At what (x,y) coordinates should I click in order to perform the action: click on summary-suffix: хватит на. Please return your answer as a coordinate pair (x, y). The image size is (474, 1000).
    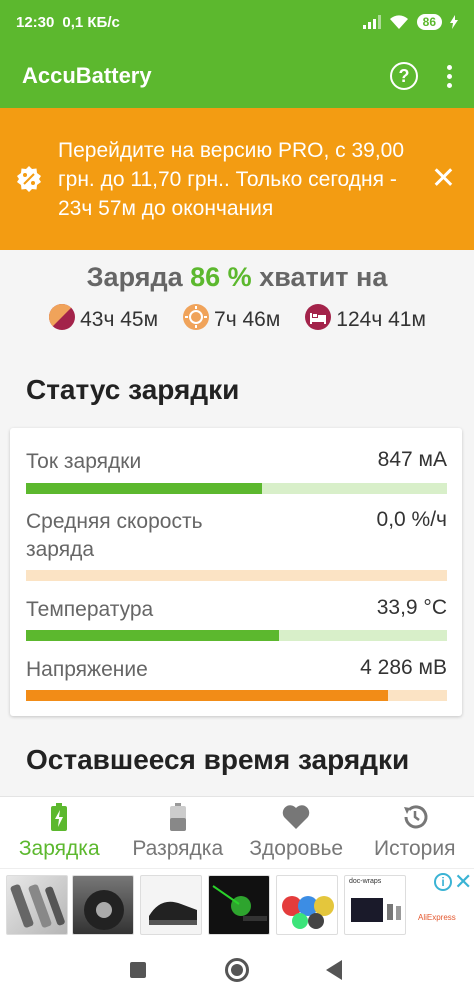
    Looking at the image, I should click on (323, 277).